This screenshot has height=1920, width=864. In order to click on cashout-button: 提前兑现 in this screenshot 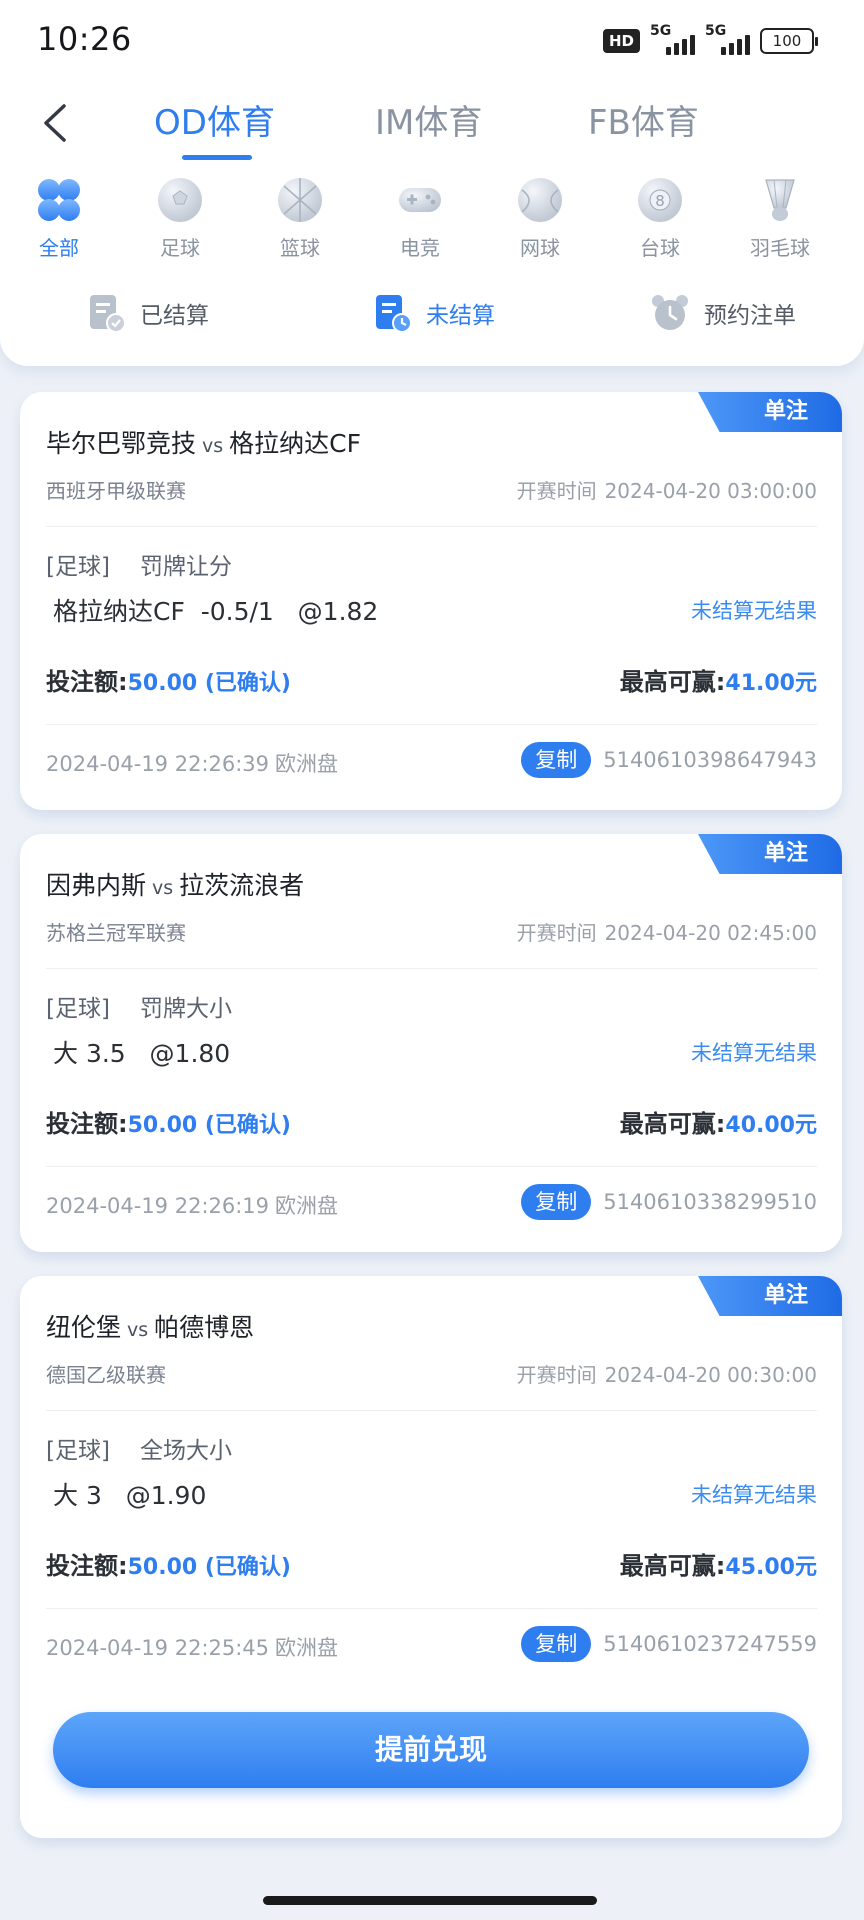, I will do `click(431, 1750)`.